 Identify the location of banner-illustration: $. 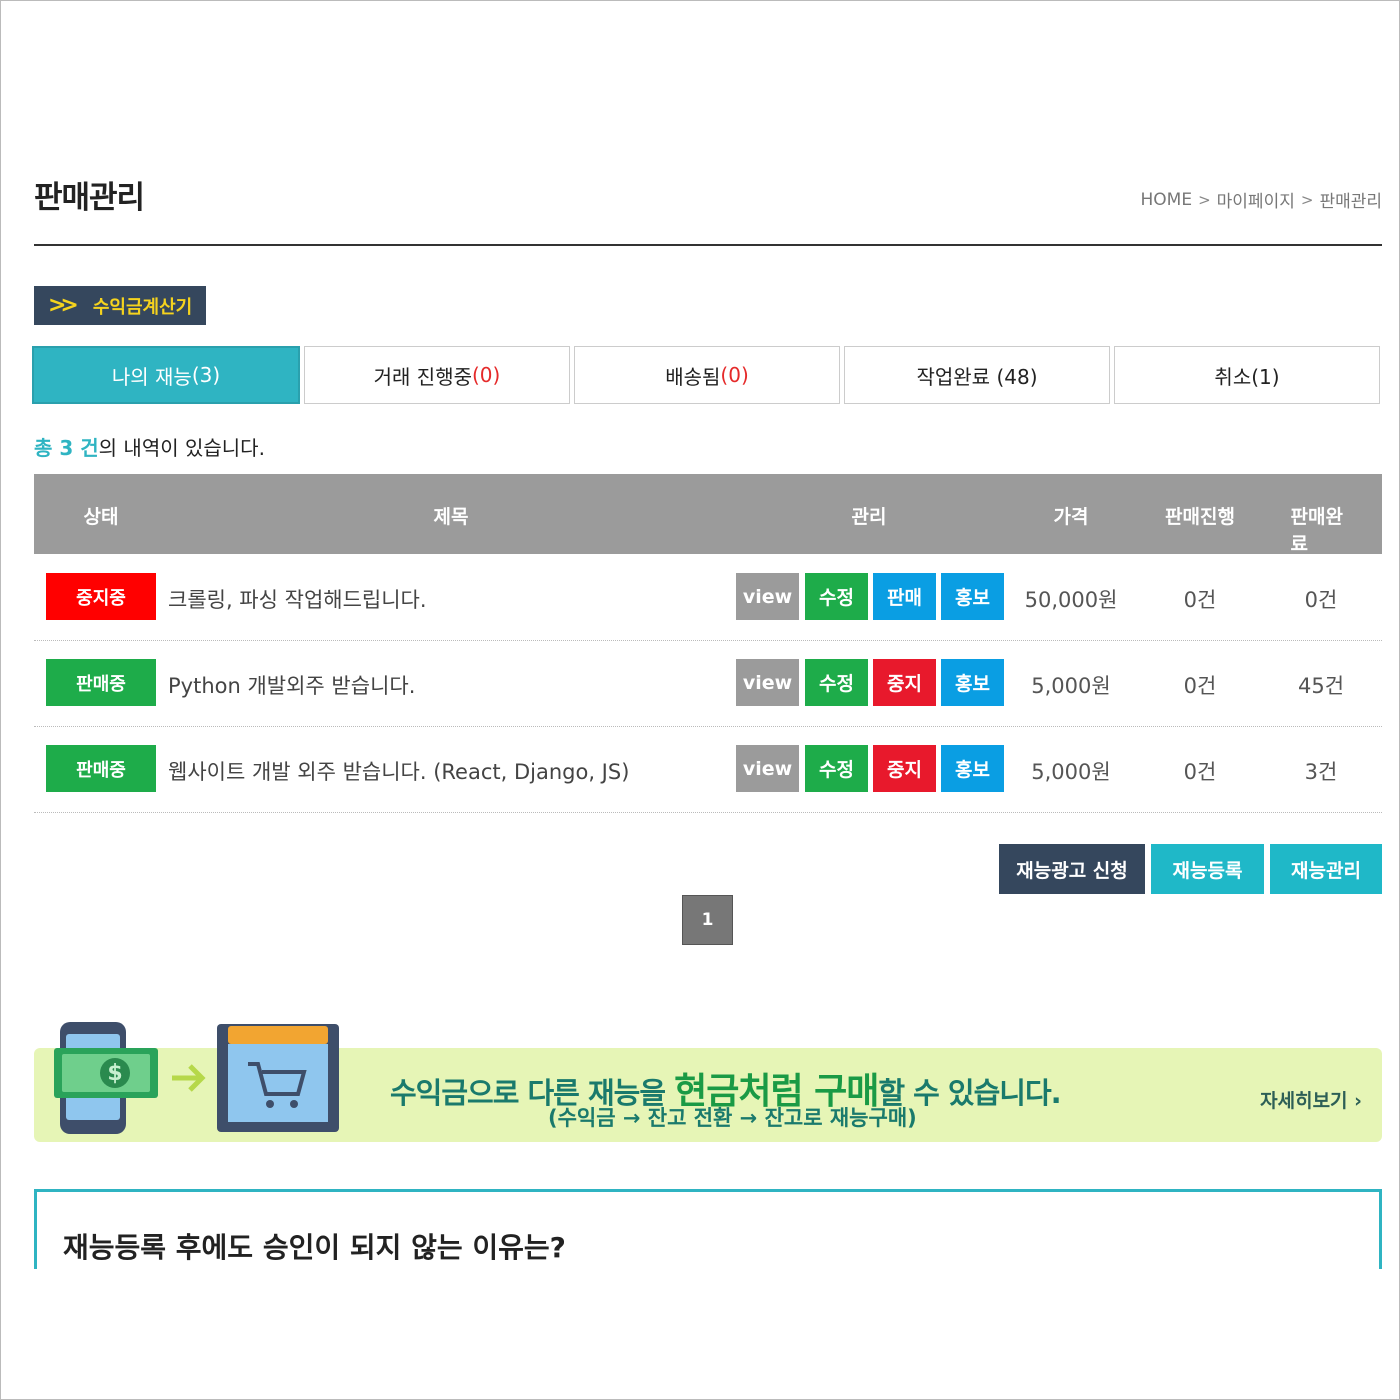
(196, 1078).